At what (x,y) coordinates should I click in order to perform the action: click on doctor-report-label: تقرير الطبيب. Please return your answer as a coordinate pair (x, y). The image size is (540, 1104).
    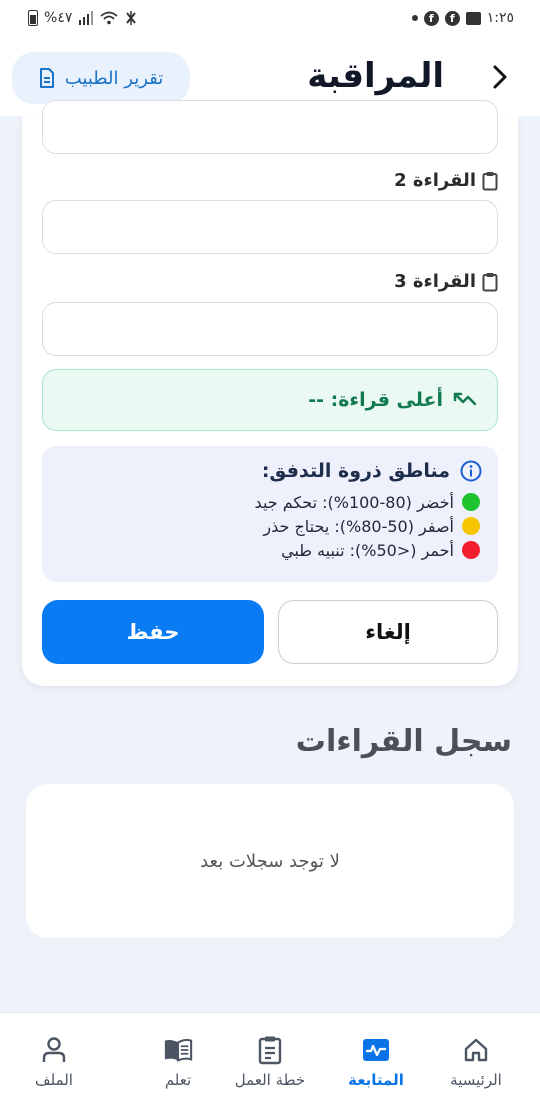
    Looking at the image, I should click on (114, 78).